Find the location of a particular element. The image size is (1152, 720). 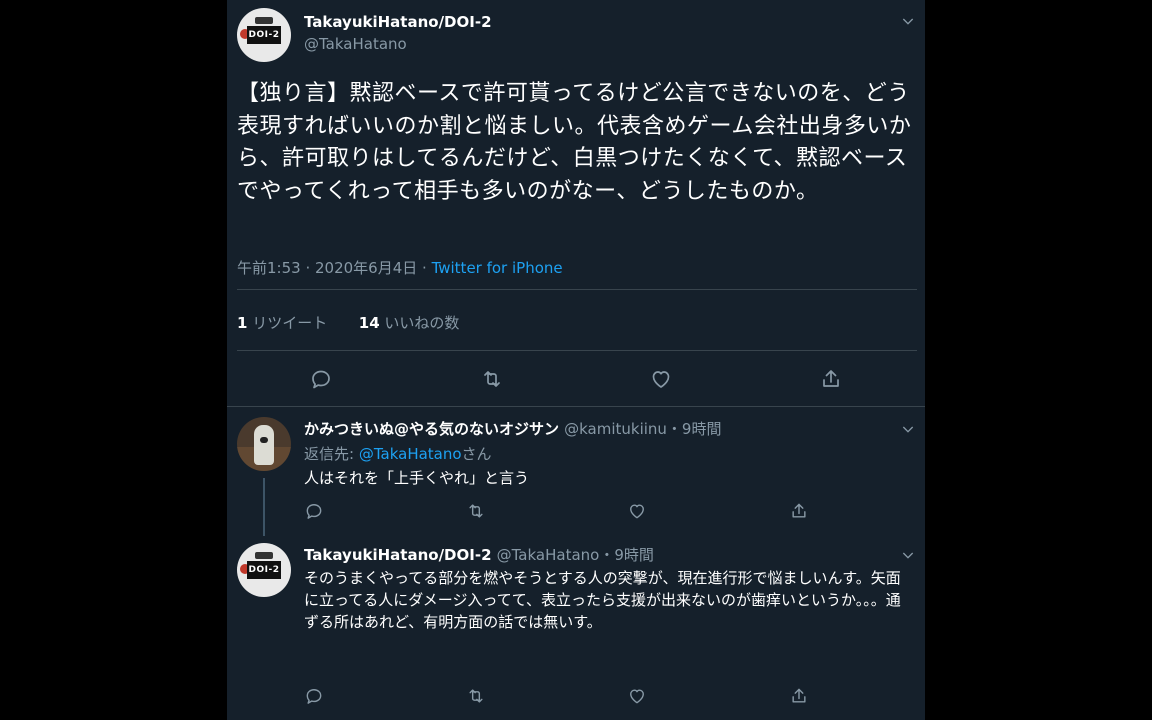

reply-to-line: 返信先: @TakaHatanoさん is located at coordinates (398, 453).